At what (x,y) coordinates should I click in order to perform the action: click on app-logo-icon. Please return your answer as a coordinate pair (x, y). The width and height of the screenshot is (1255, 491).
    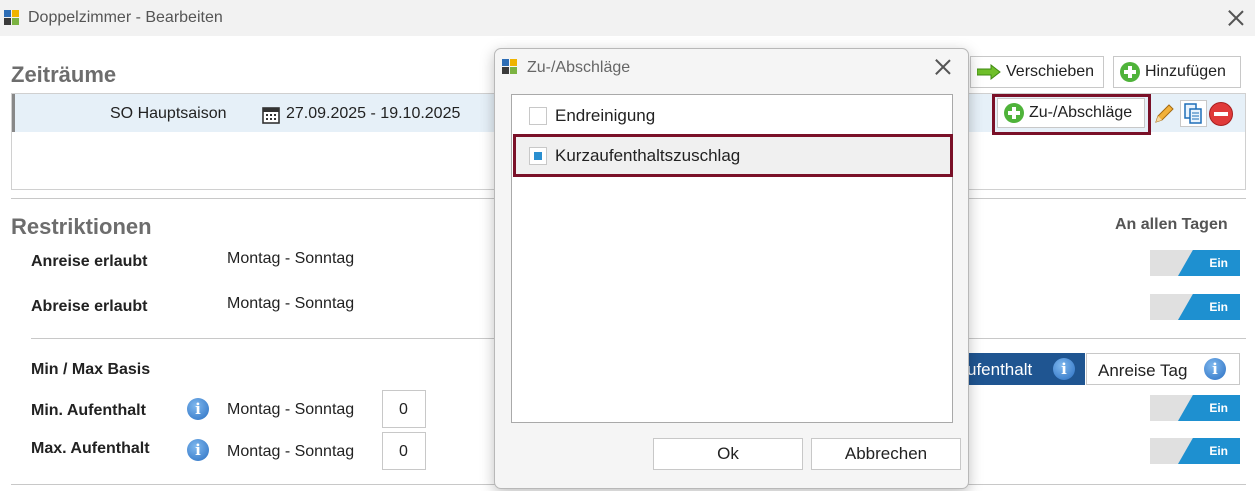
    Looking at the image, I should click on (12, 18).